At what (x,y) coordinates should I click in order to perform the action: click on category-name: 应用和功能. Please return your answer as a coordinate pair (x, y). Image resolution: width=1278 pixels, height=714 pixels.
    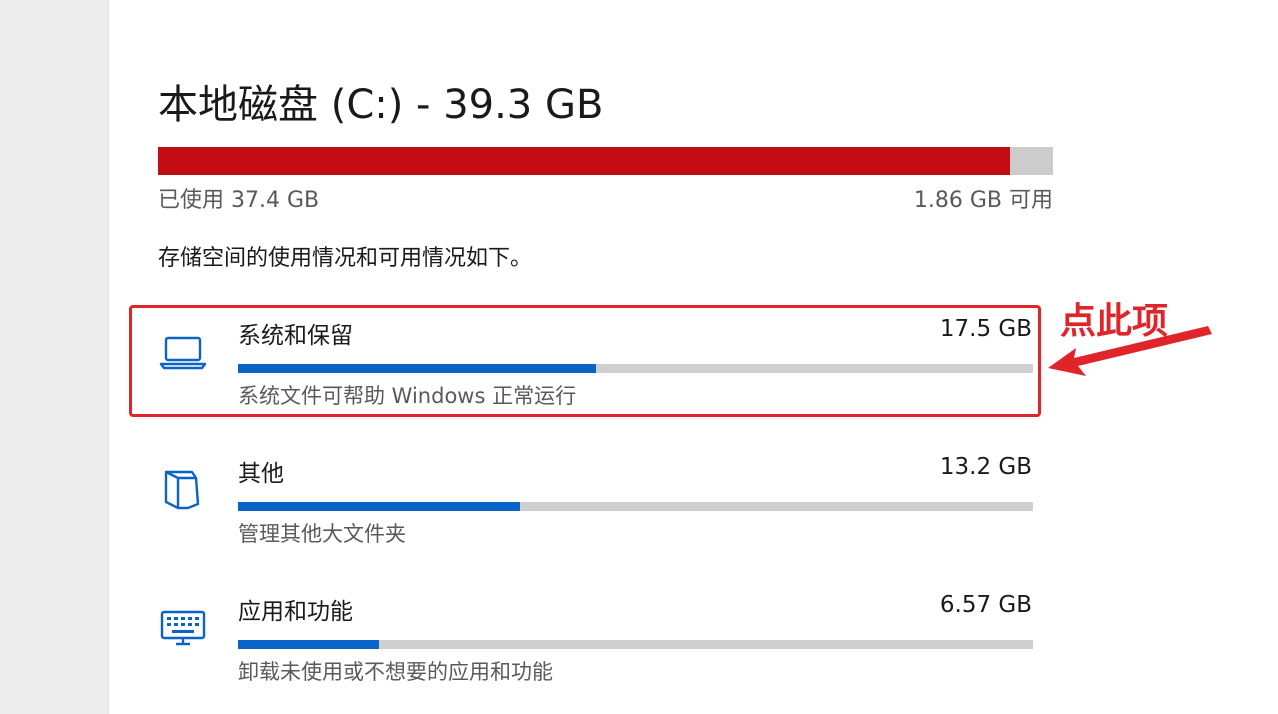
    Looking at the image, I should click on (295, 612).